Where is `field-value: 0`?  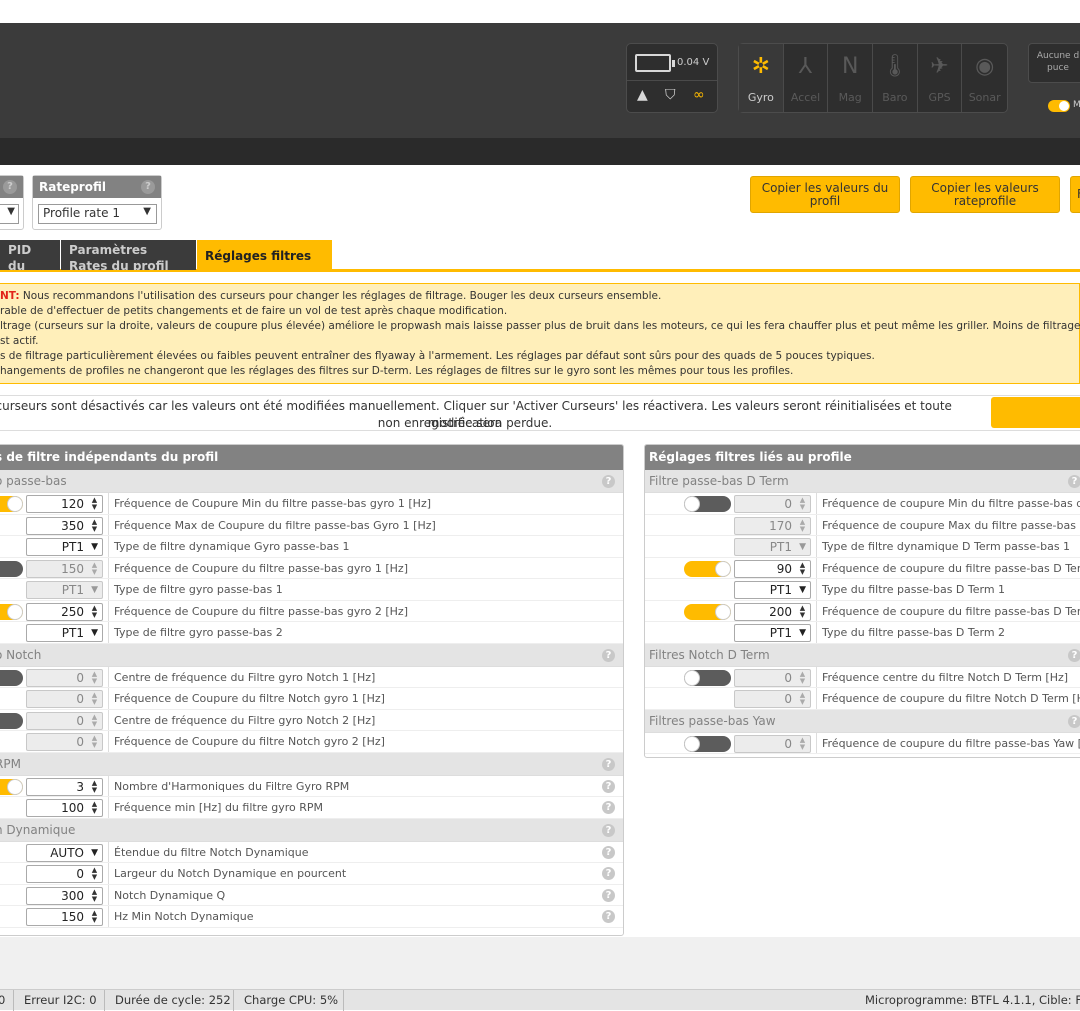
field-value: 0 is located at coordinates (788, 677).